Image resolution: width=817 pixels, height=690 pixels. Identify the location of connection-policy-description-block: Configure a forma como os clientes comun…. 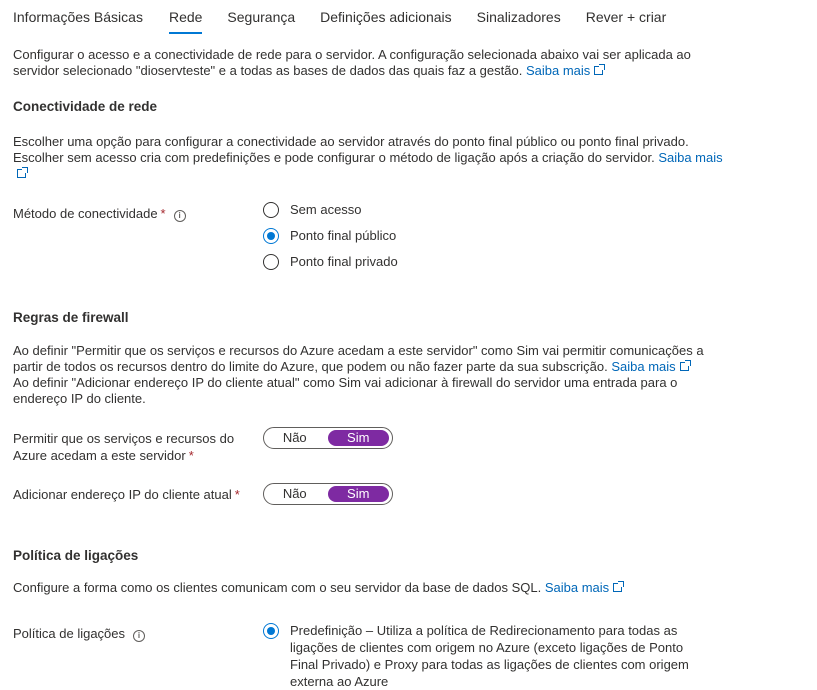
(373, 588).